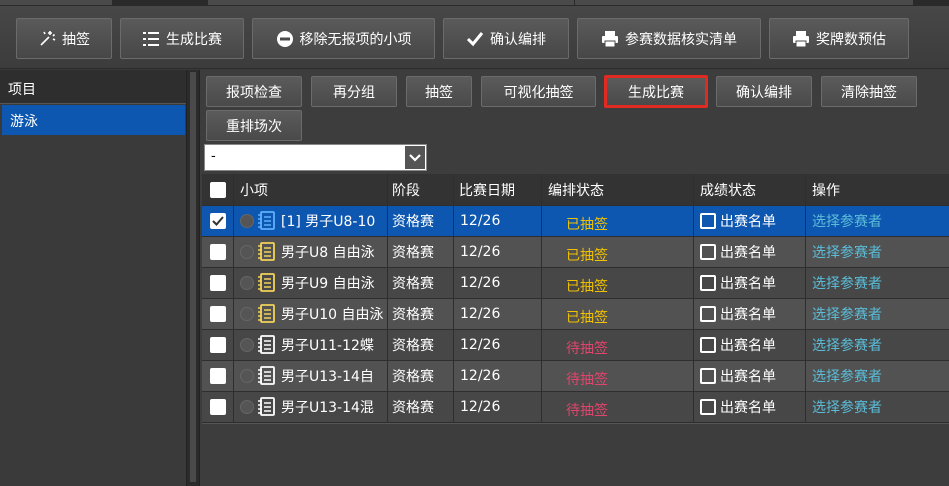 The image size is (949, 486). Describe the element at coordinates (254, 125) in the screenshot. I see `reschedule-button: 重排场次` at that location.